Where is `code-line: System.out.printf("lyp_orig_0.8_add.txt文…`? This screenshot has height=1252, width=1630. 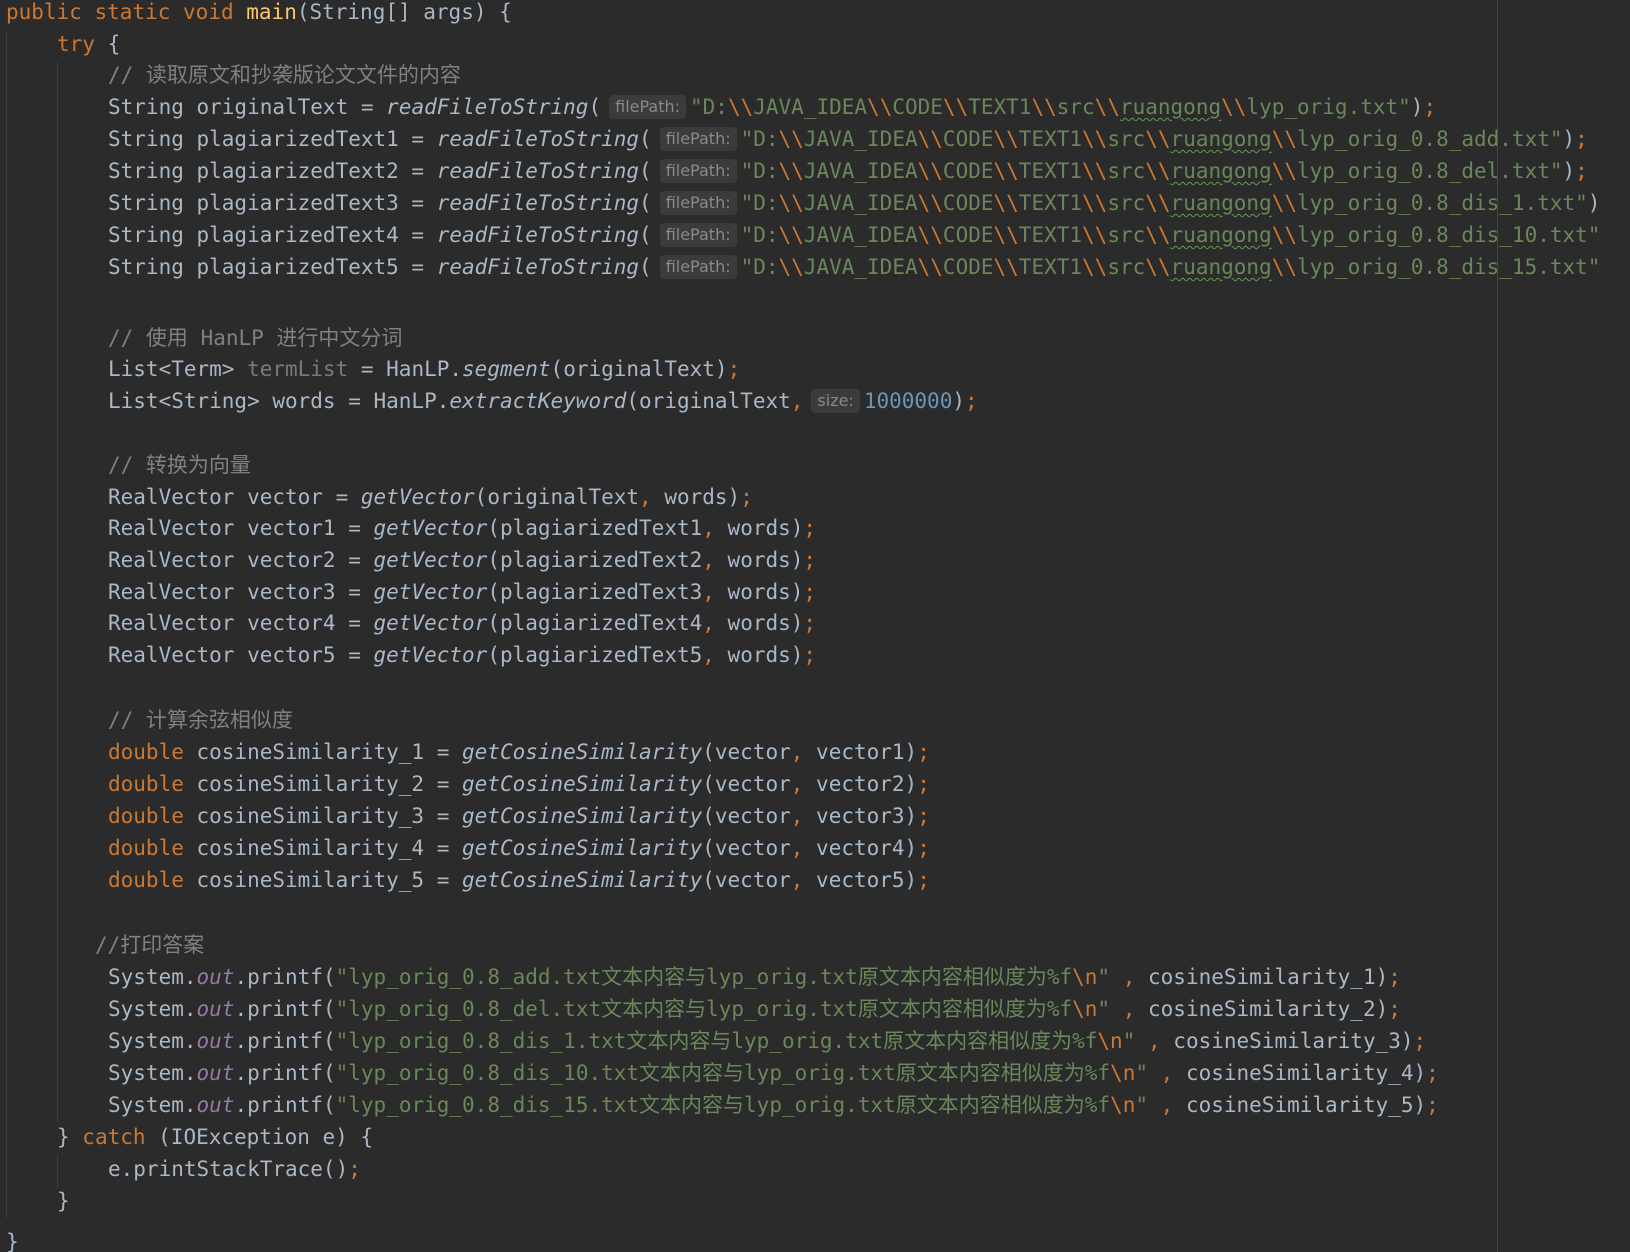 code-line: System.out.printf("lyp_orig_0.8_add.txt文… is located at coordinates (754, 977).